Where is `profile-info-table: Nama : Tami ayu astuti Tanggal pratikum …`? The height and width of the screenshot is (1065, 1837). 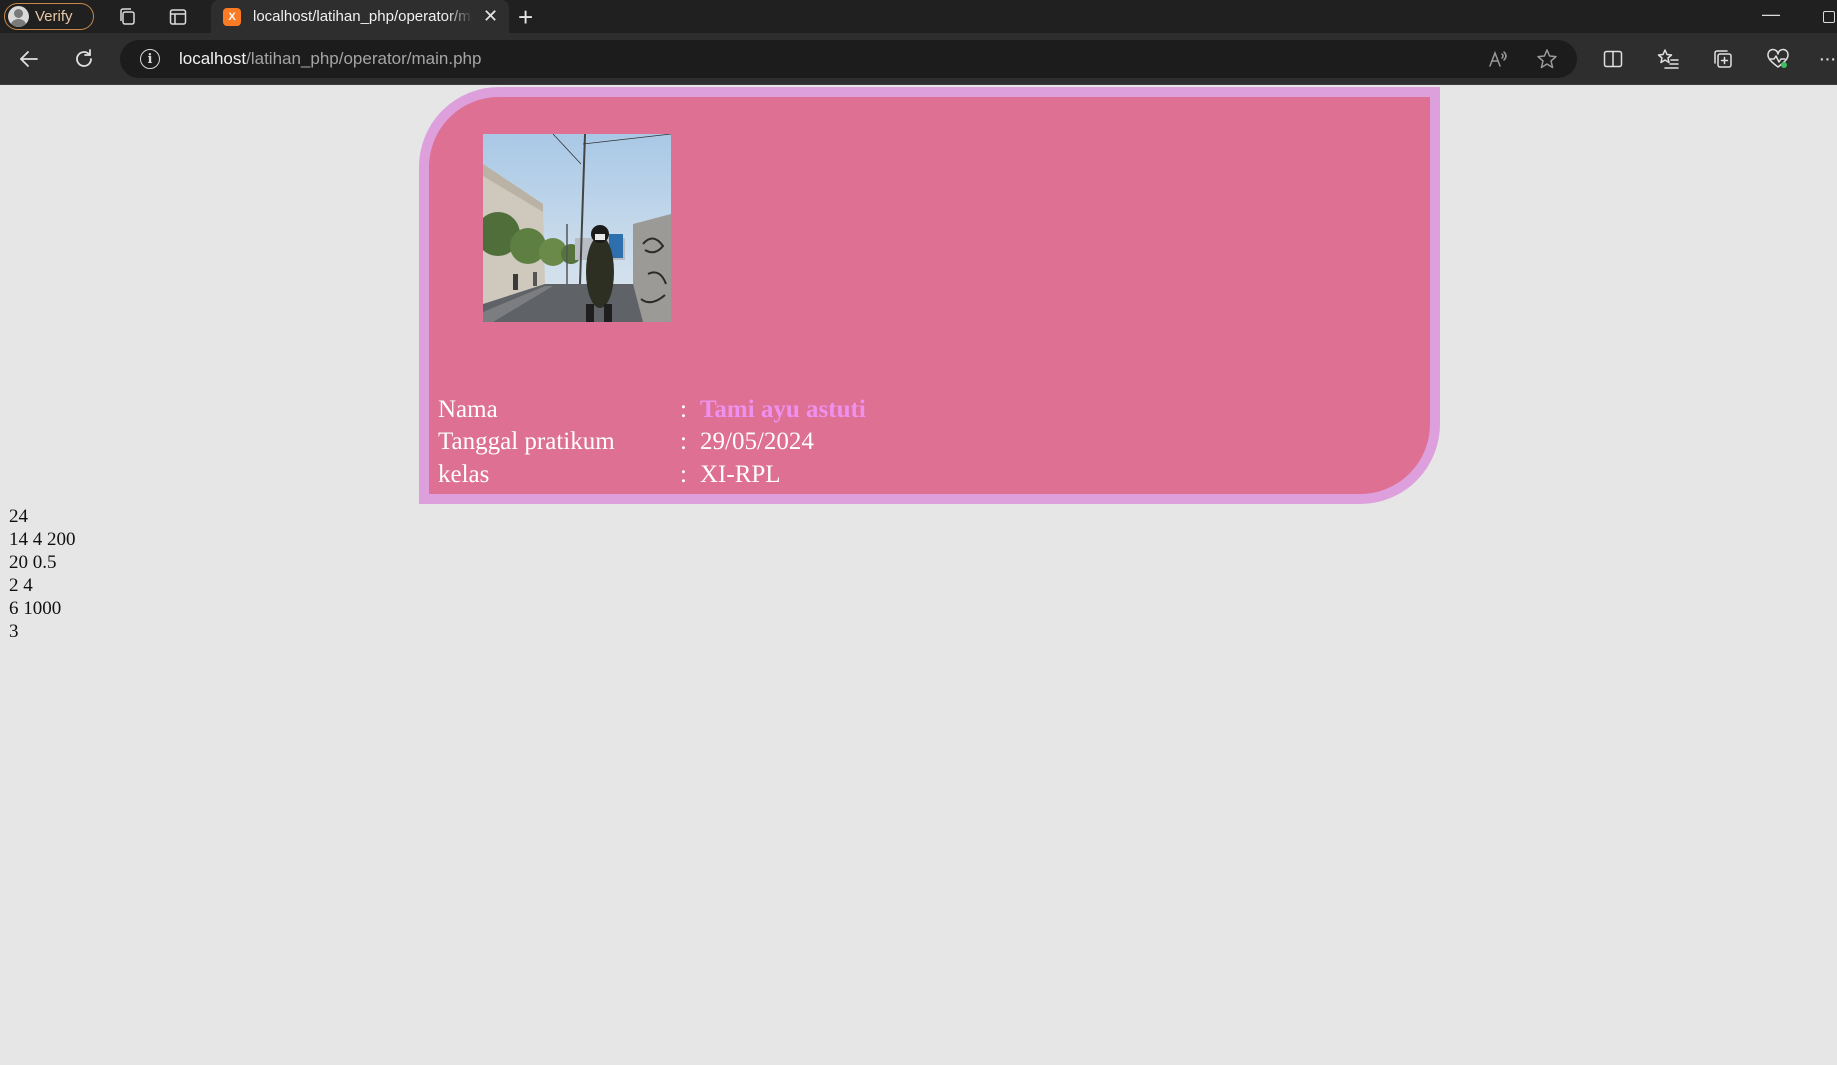
profile-info-table: Nama : Tami ayu astuti Tanggal pratikum … is located at coordinates (652, 442).